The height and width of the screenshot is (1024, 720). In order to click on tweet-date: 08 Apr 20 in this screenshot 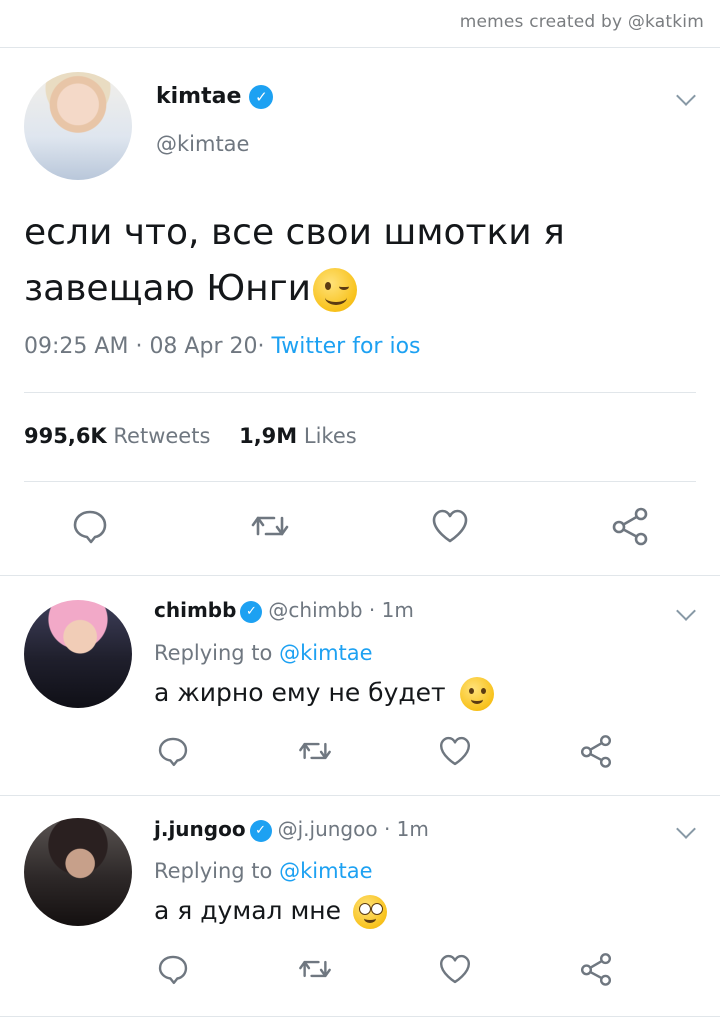, I will do `click(203, 346)`.